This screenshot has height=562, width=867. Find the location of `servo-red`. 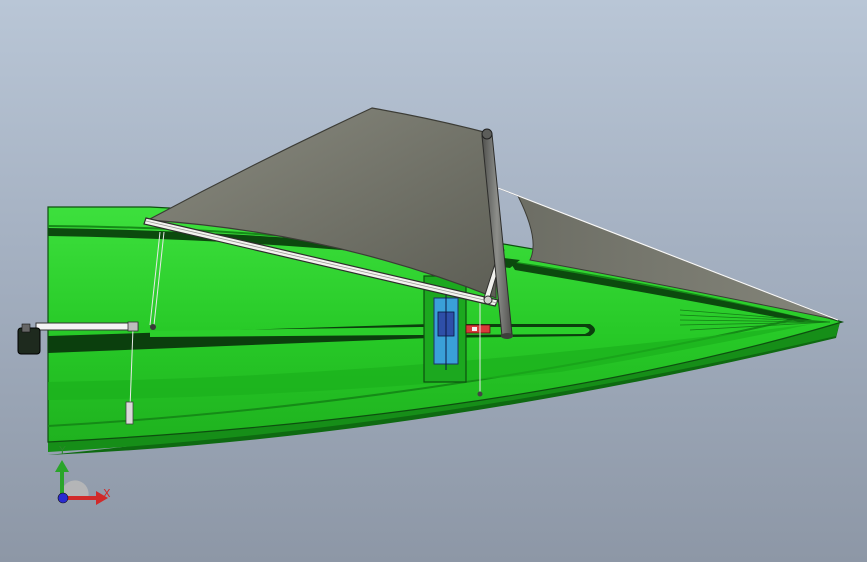

servo-red is located at coordinates (478, 329).